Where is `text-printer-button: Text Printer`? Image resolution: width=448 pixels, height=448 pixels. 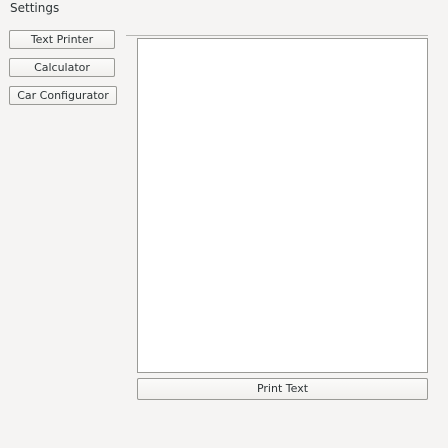 text-printer-button: Text Printer is located at coordinates (62, 39).